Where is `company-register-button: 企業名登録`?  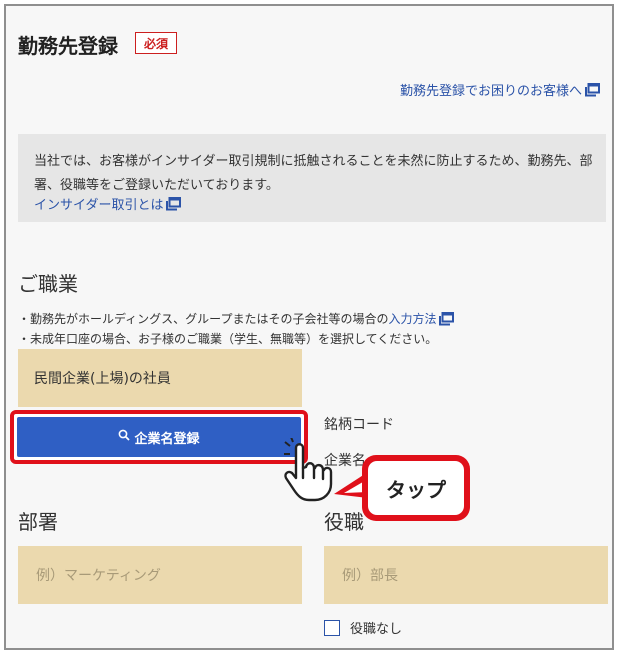
company-register-button: 企業名登録 is located at coordinates (159, 437).